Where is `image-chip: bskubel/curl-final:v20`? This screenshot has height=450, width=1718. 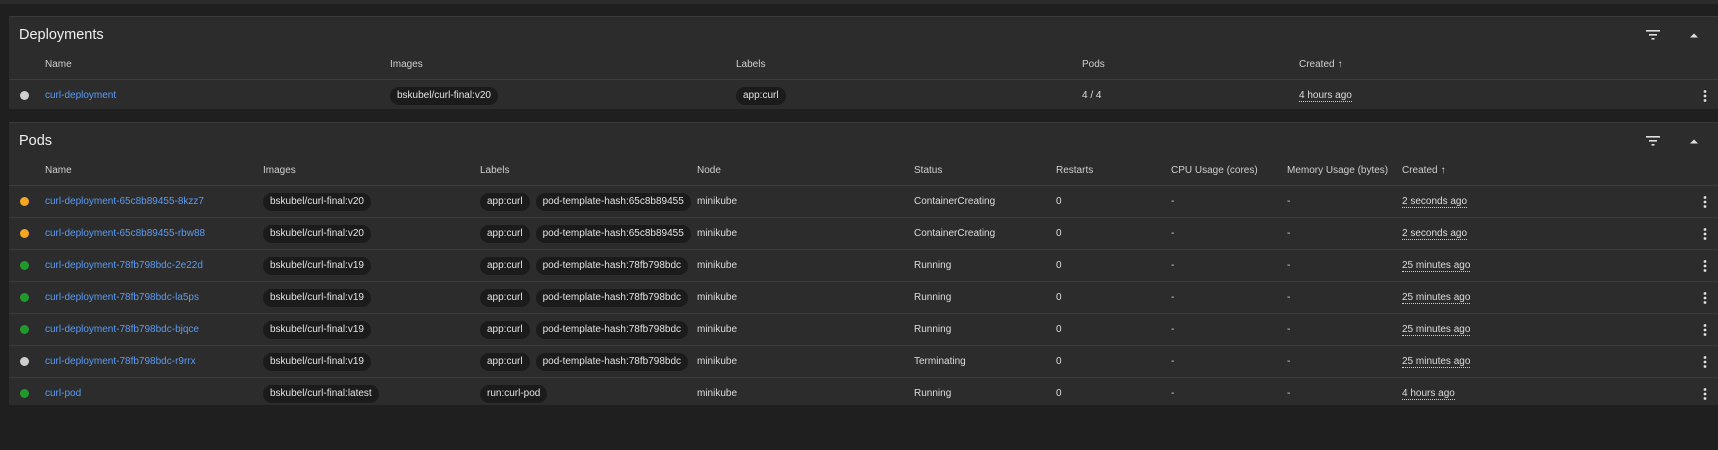 image-chip: bskubel/curl-final:v20 is located at coordinates (444, 95).